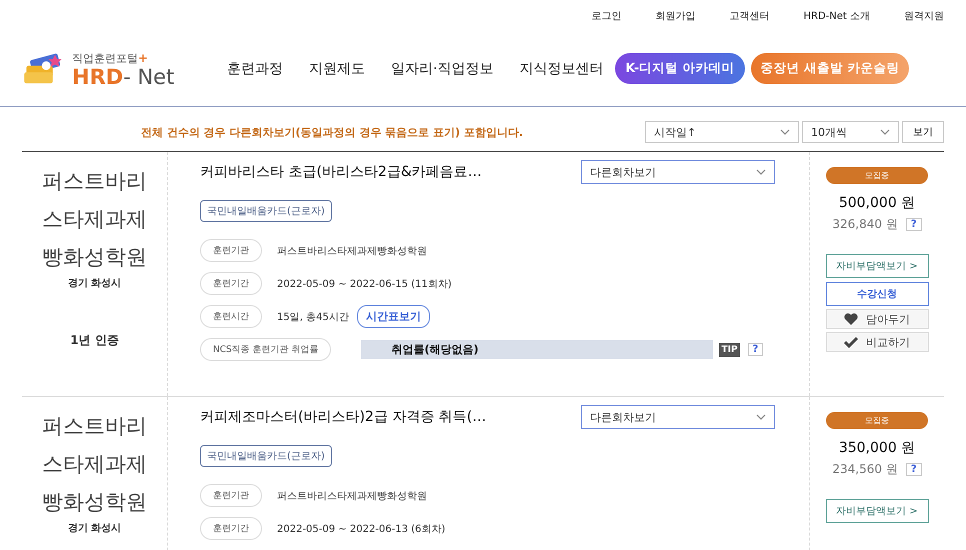 The image size is (966, 550). Describe the element at coordinates (148, 77) in the screenshot. I see `logo-wordmark: - Net` at that location.